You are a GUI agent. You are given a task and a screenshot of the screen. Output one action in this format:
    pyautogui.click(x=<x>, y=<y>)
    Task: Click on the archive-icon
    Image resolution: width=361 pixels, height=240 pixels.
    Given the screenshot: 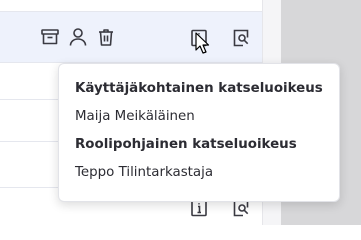 What is the action you would take?
    pyautogui.click(x=50, y=37)
    